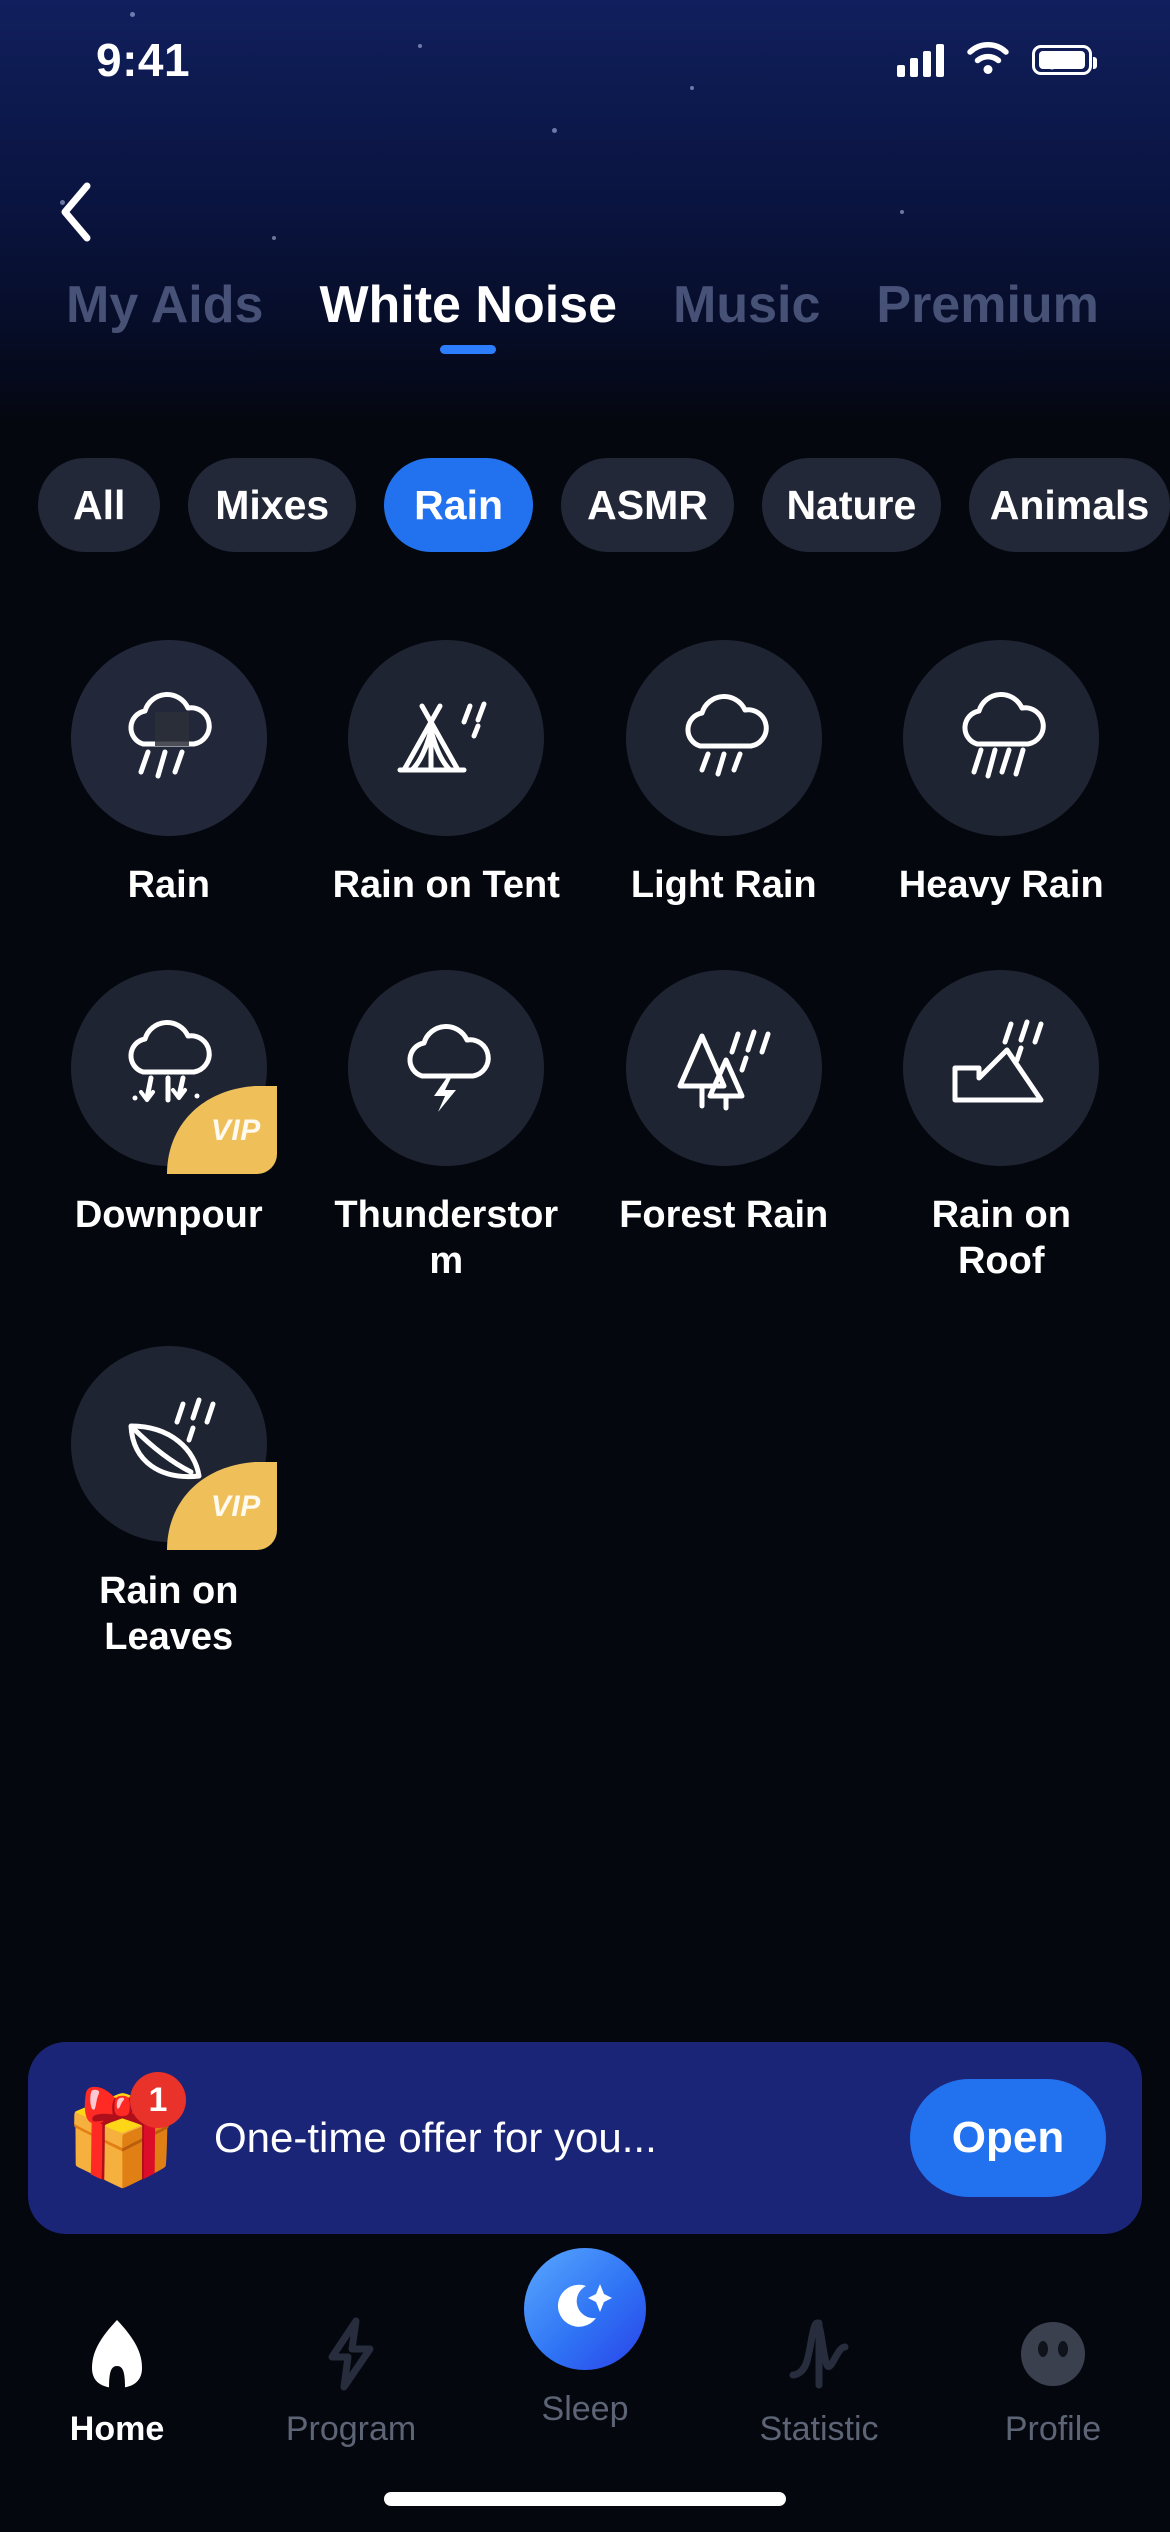 The height and width of the screenshot is (2532, 1170). Describe the element at coordinates (585, 60) in the screenshot. I see `status-bar: 9:41` at that location.